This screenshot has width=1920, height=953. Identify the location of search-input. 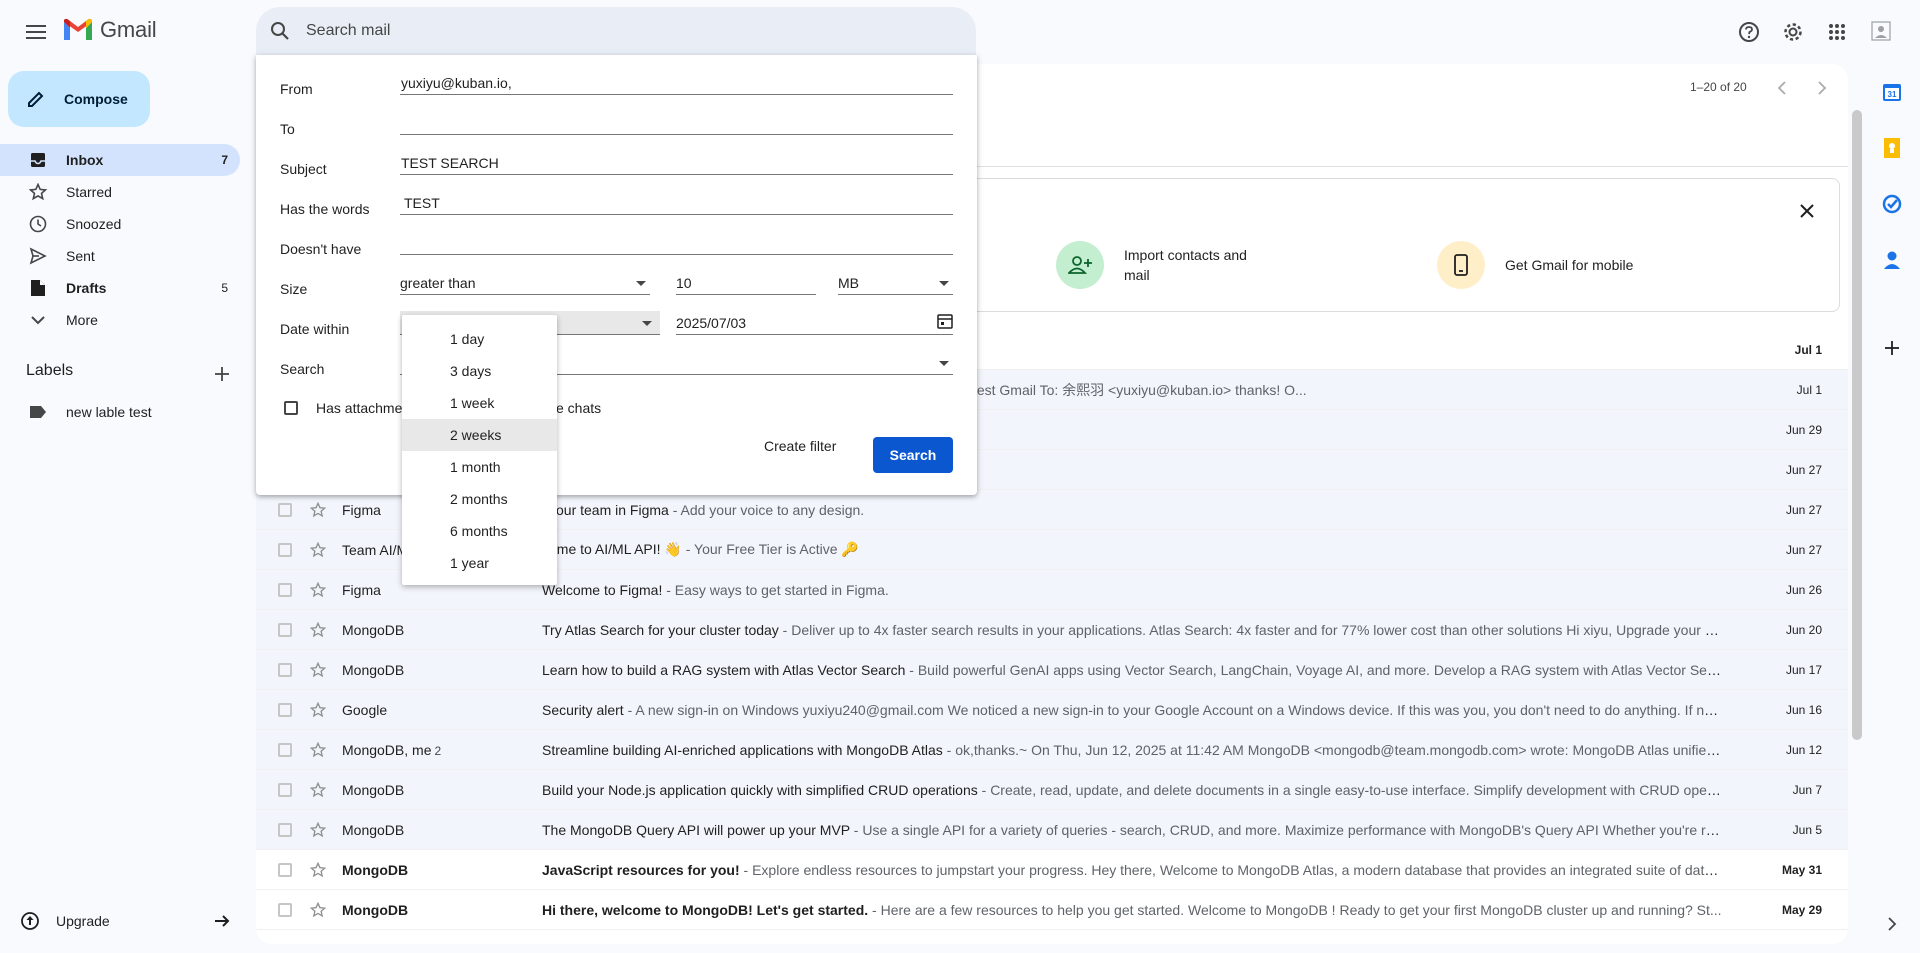
(604, 31).